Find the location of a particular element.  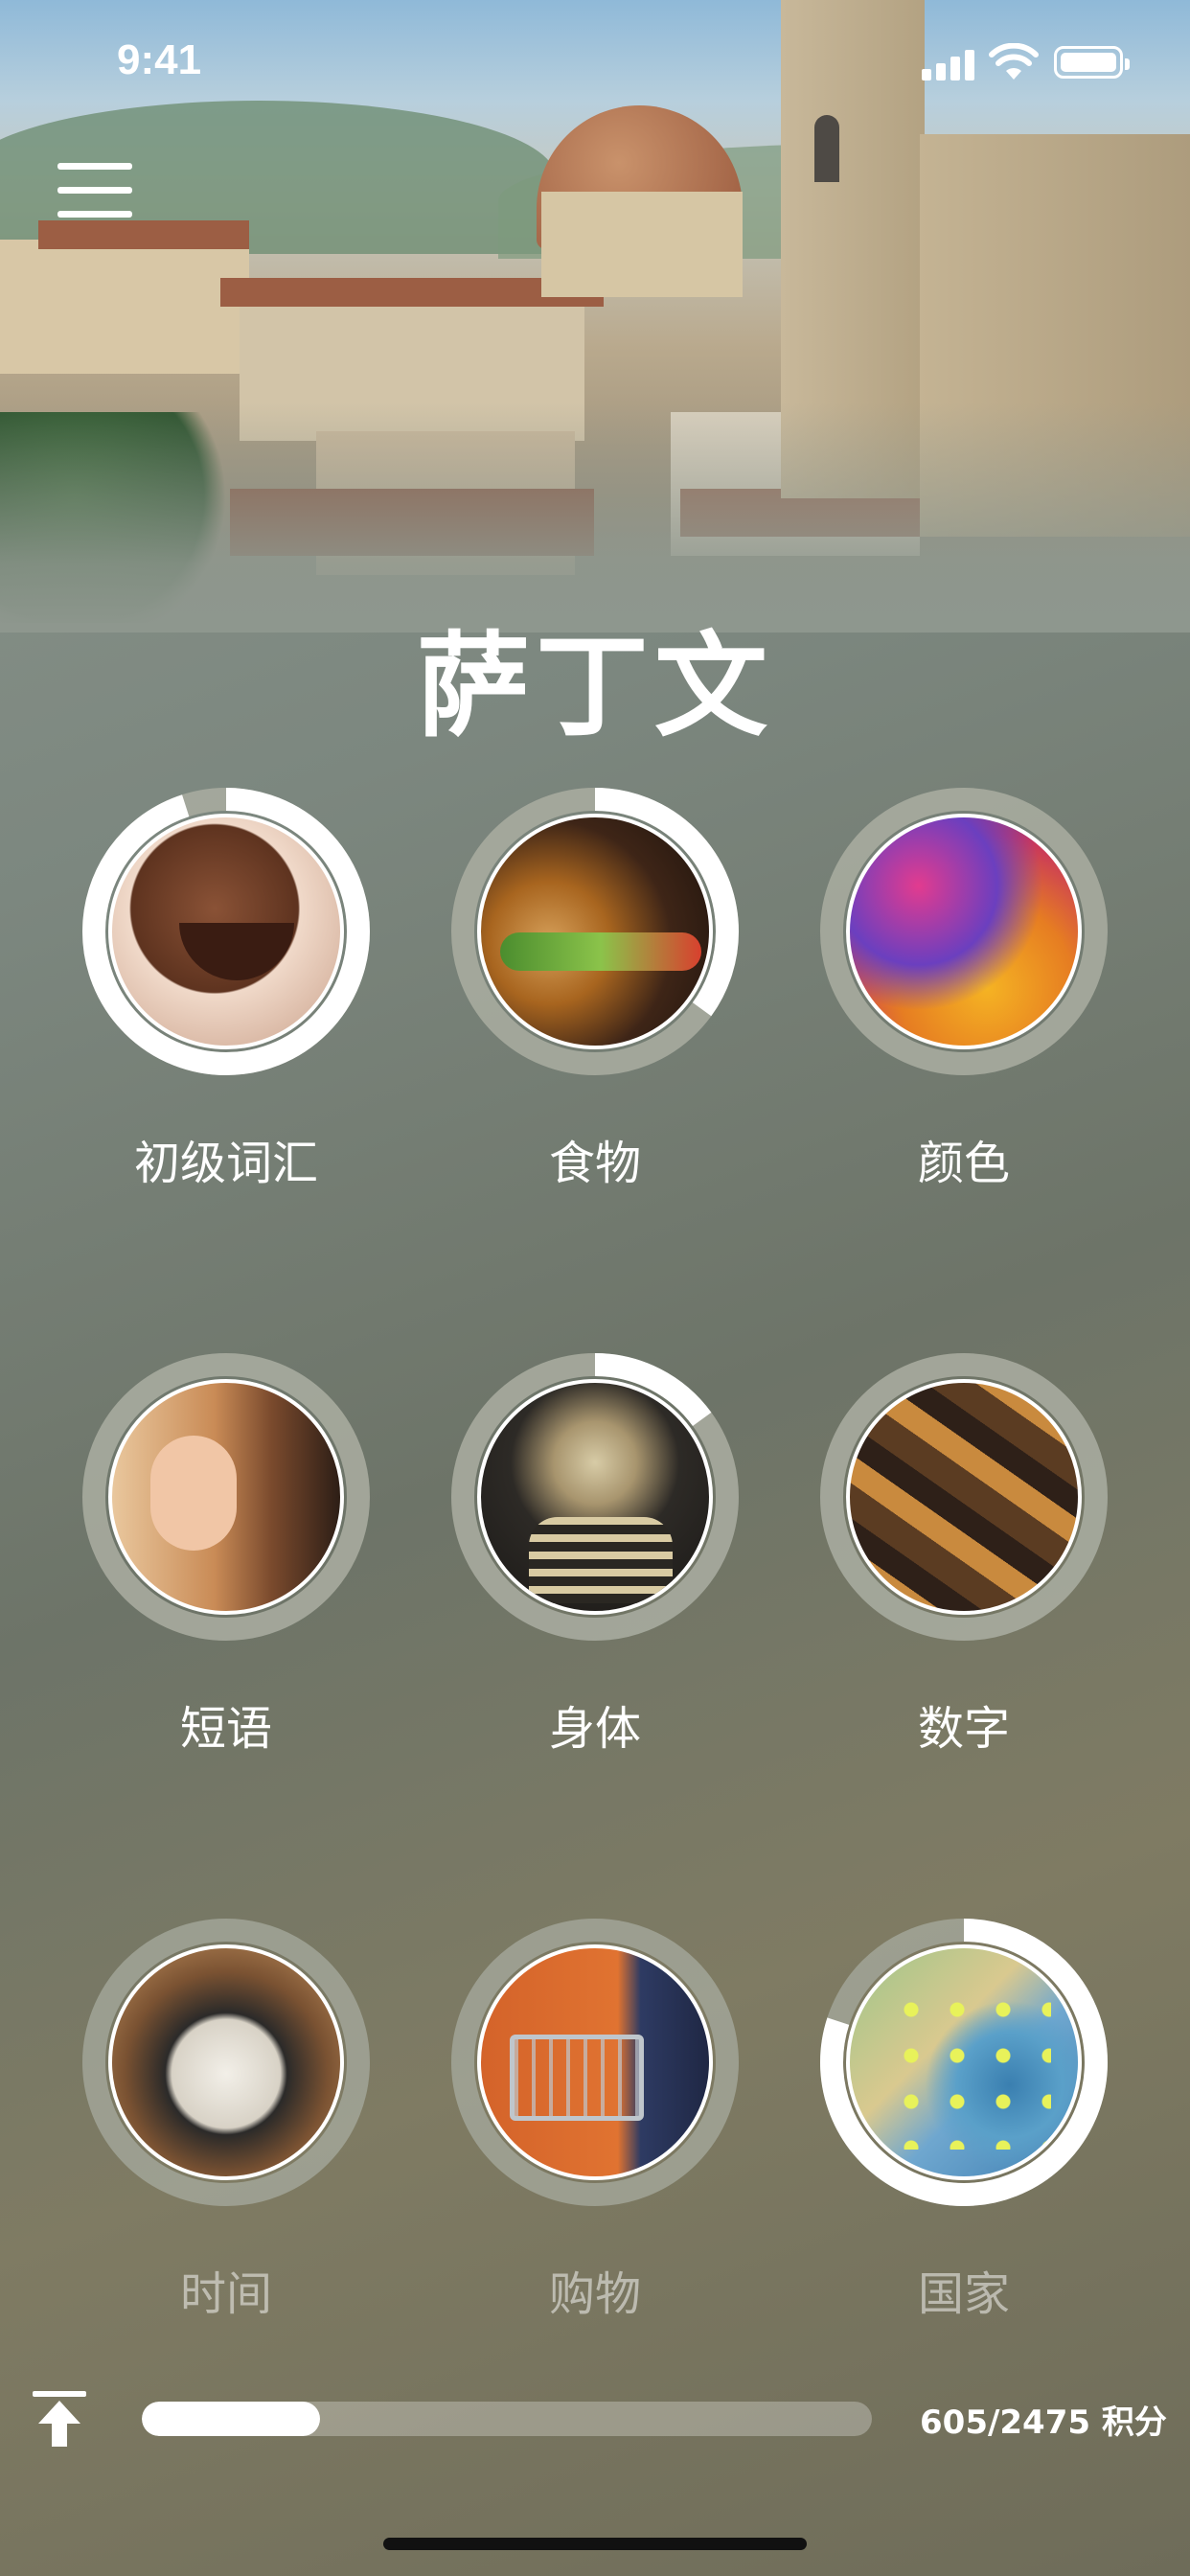

topic-label: 初级词汇 is located at coordinates (226, 1163).